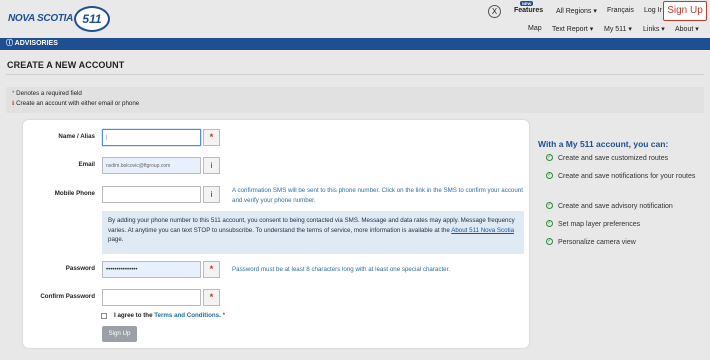 The width and height of the screenshot is (710, 360). What do you see at coordinates (494, 11) in the screenshot?
I see `x-twitter-icon: X` at bounding box center [494, 11].